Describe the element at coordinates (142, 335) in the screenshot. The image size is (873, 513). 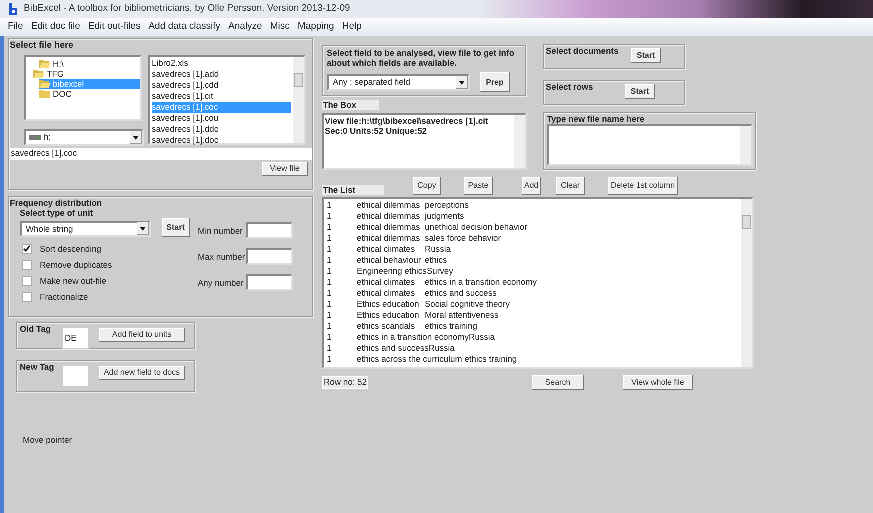
I see `add-field-button: Add field to units` at that location.